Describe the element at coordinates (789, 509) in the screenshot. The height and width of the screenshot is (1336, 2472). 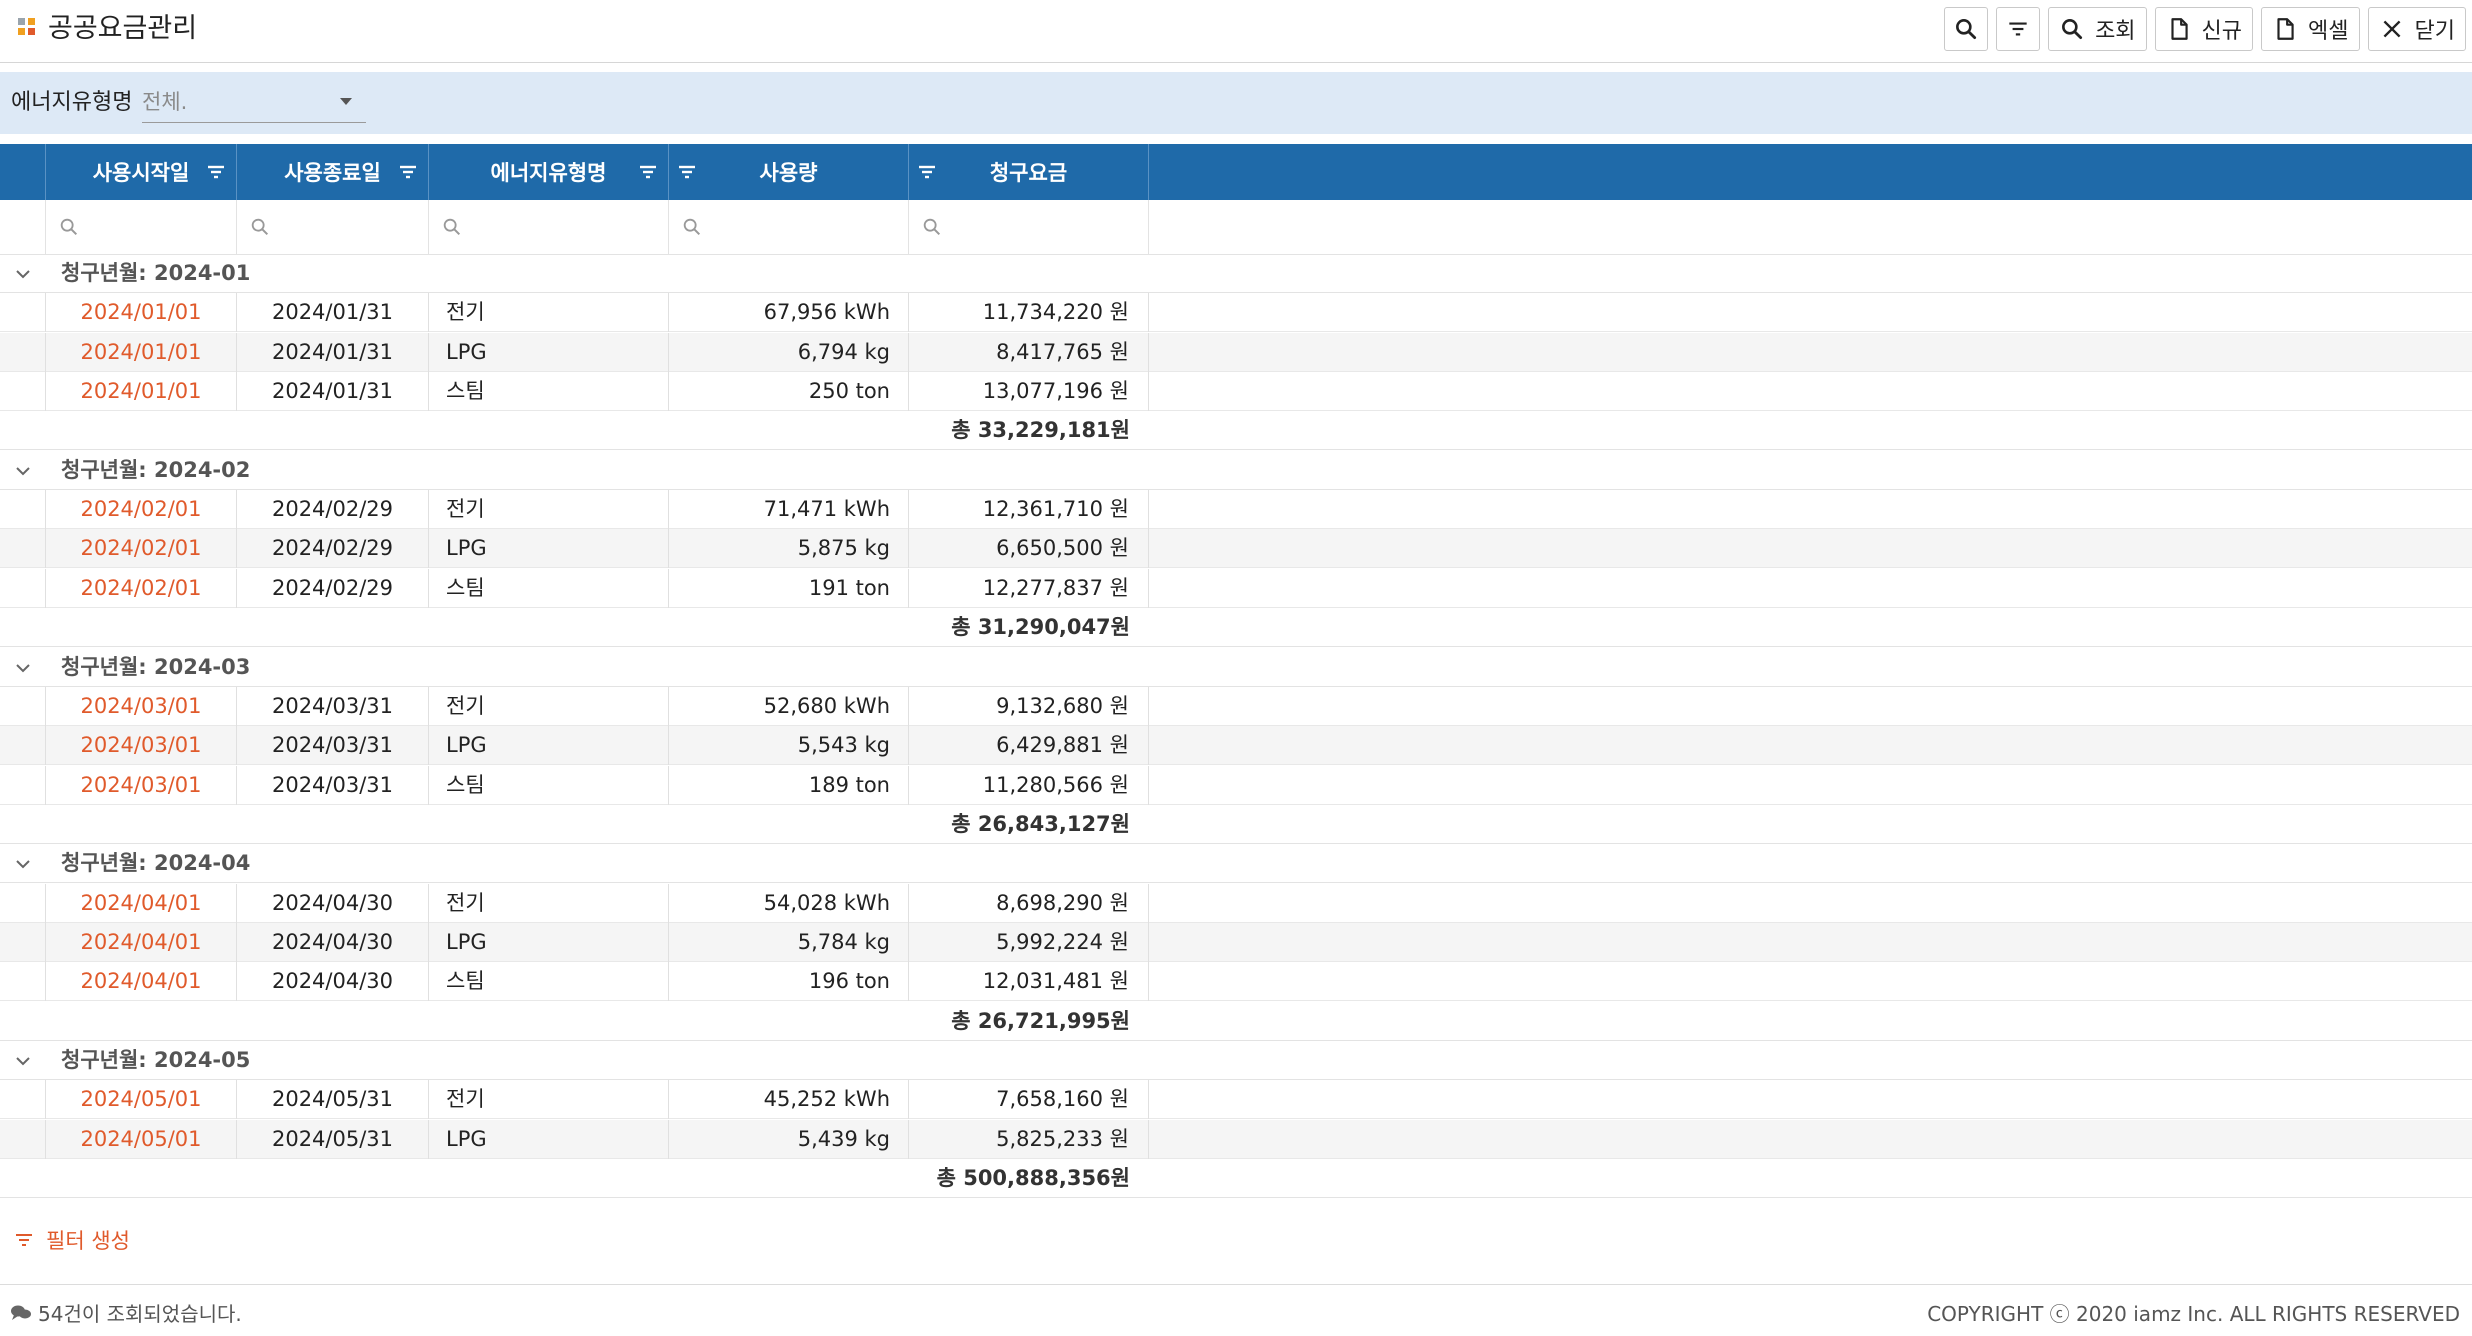
I see `usage-cell: 71,471 kWh` at that location.